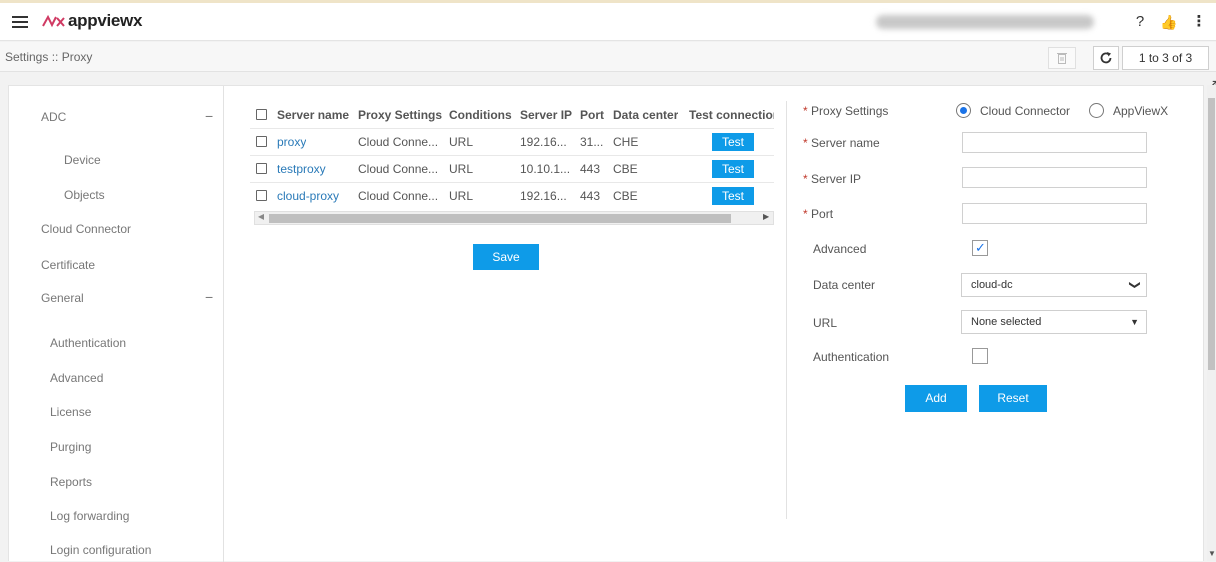  I want to click on chevron-down-icon: ❯, so click(1134, 285).